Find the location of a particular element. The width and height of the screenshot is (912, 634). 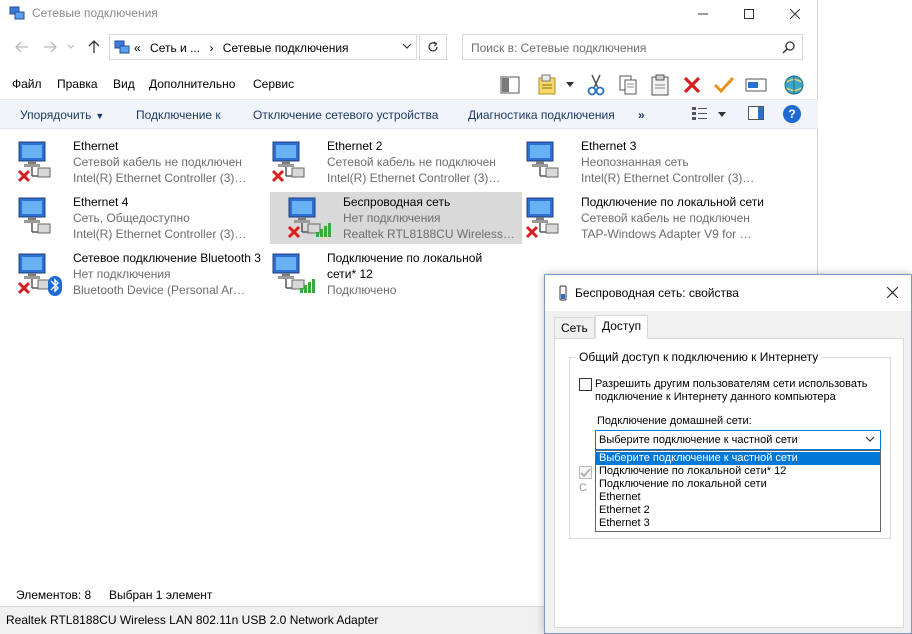

undo-checkmark-button is located at coordinates (724, 85).